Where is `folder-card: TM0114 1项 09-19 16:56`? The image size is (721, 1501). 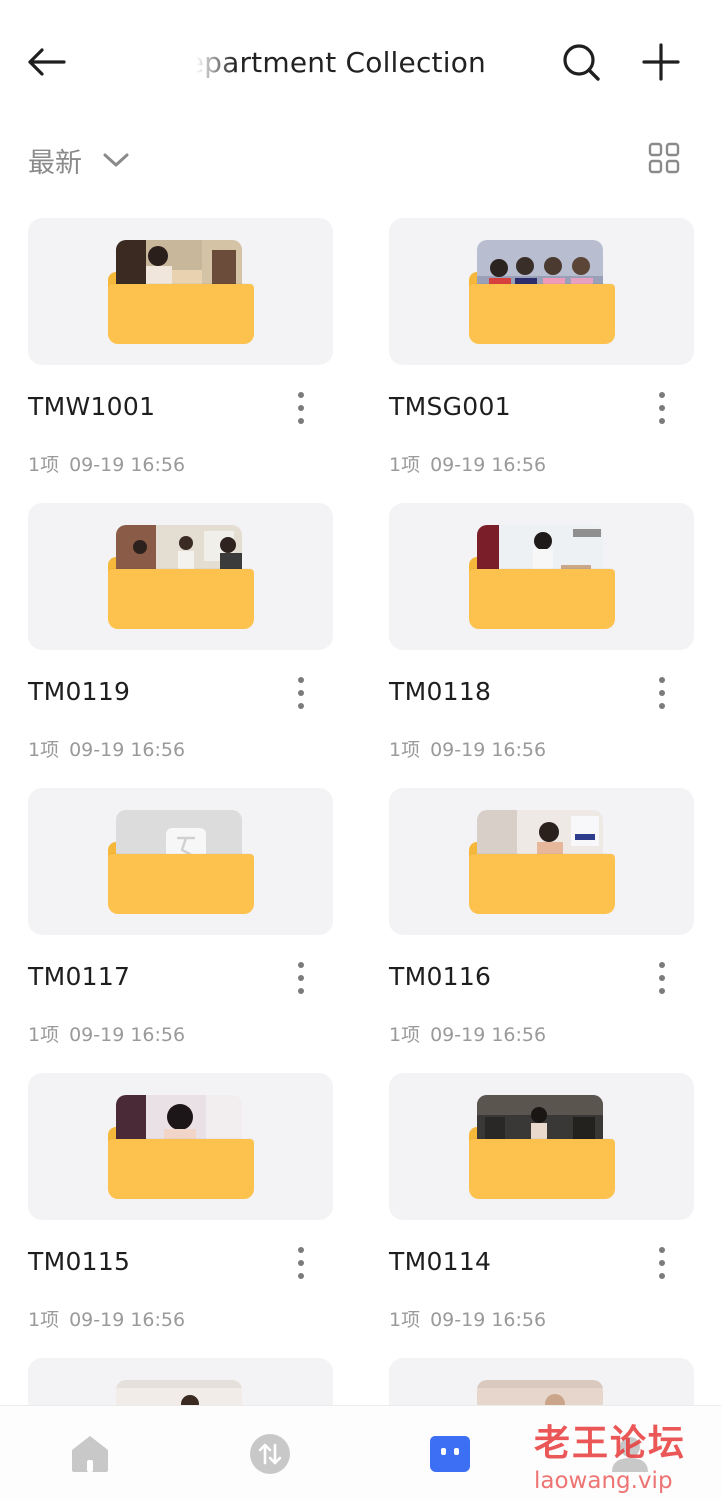 folder-card: TM0114 1项 09-19 16:56 is located at coordinates (541, 1215).